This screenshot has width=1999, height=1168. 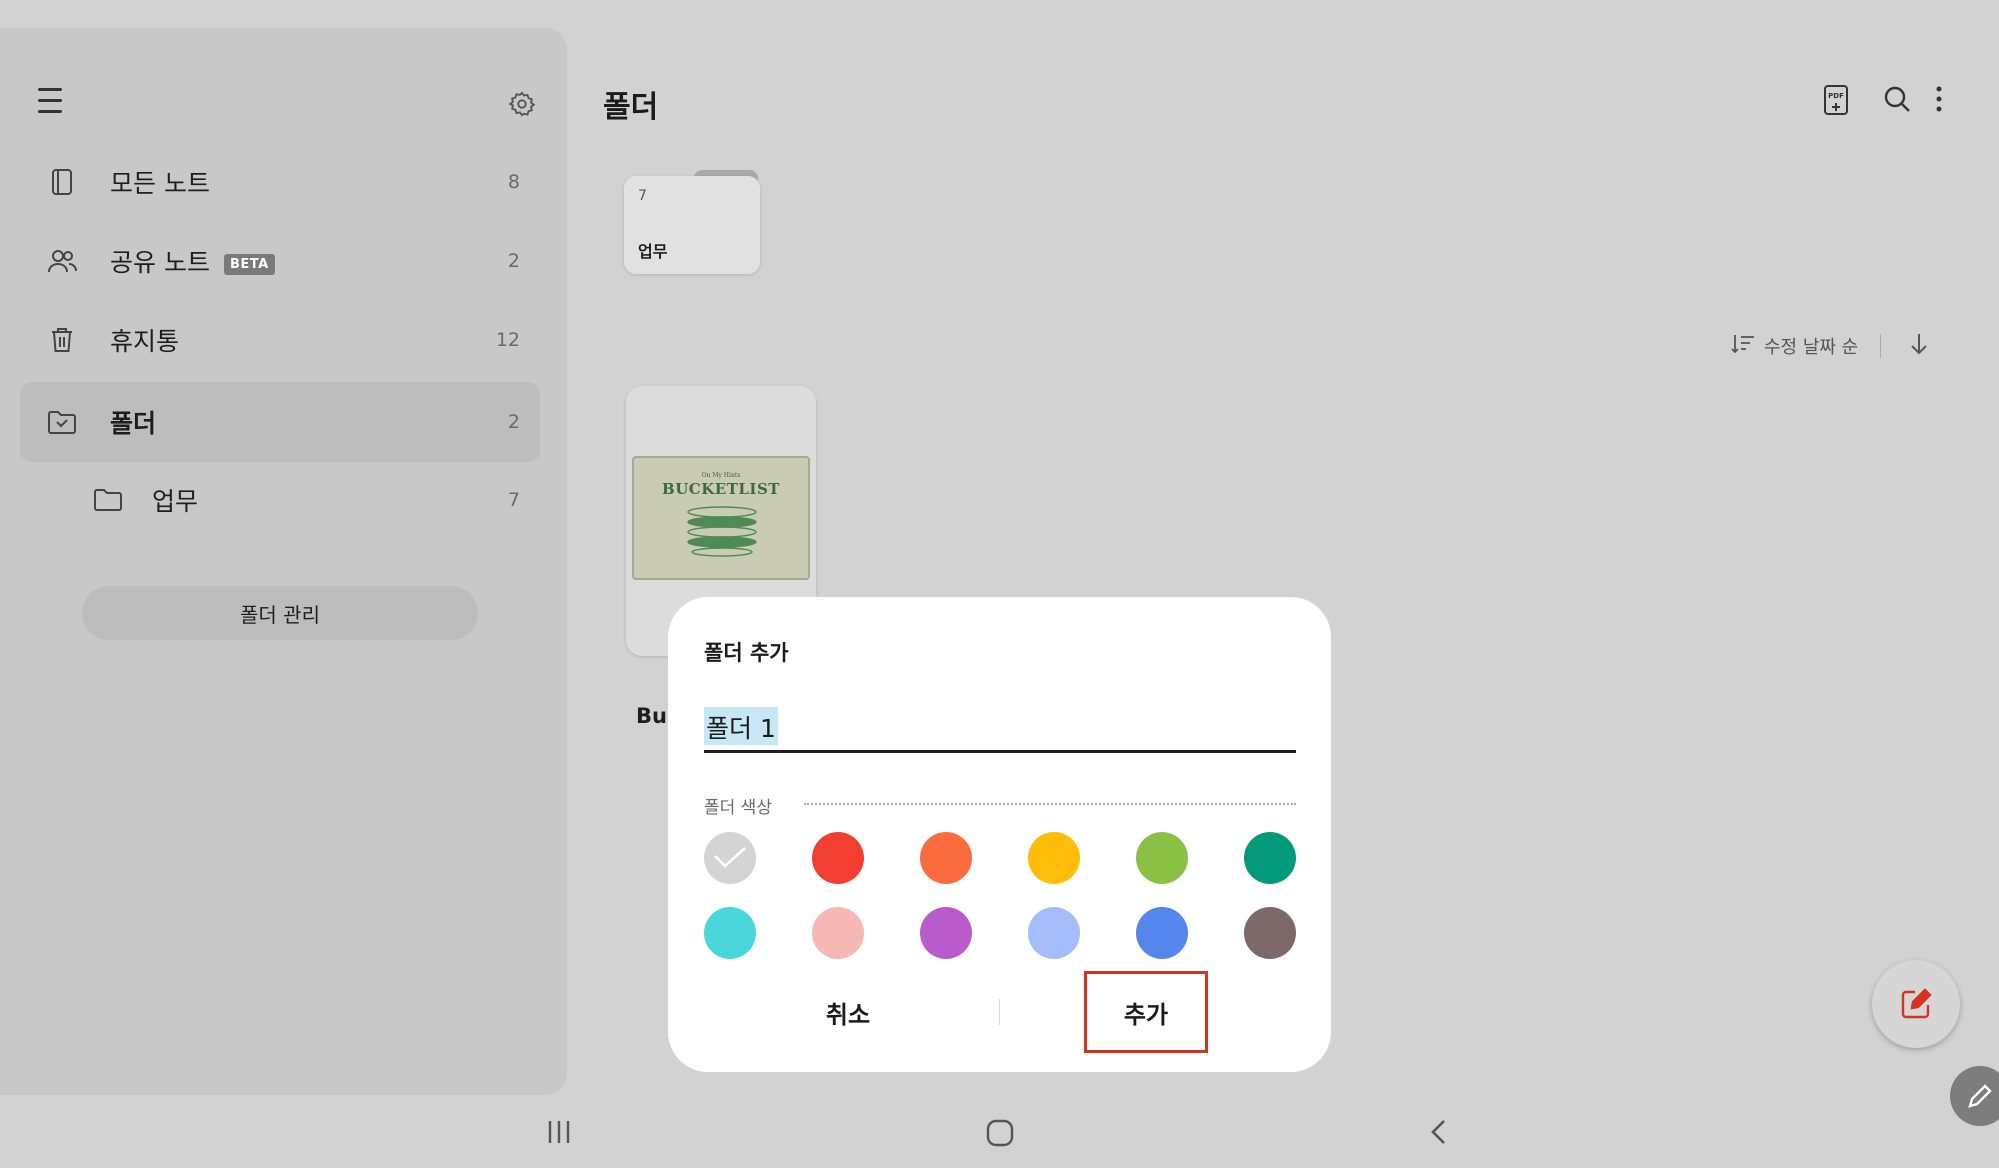 What do you see at coordinates (249, 264) in the screenshot?
I see `beta-badge: BETA` at bounding box center [249, 264].